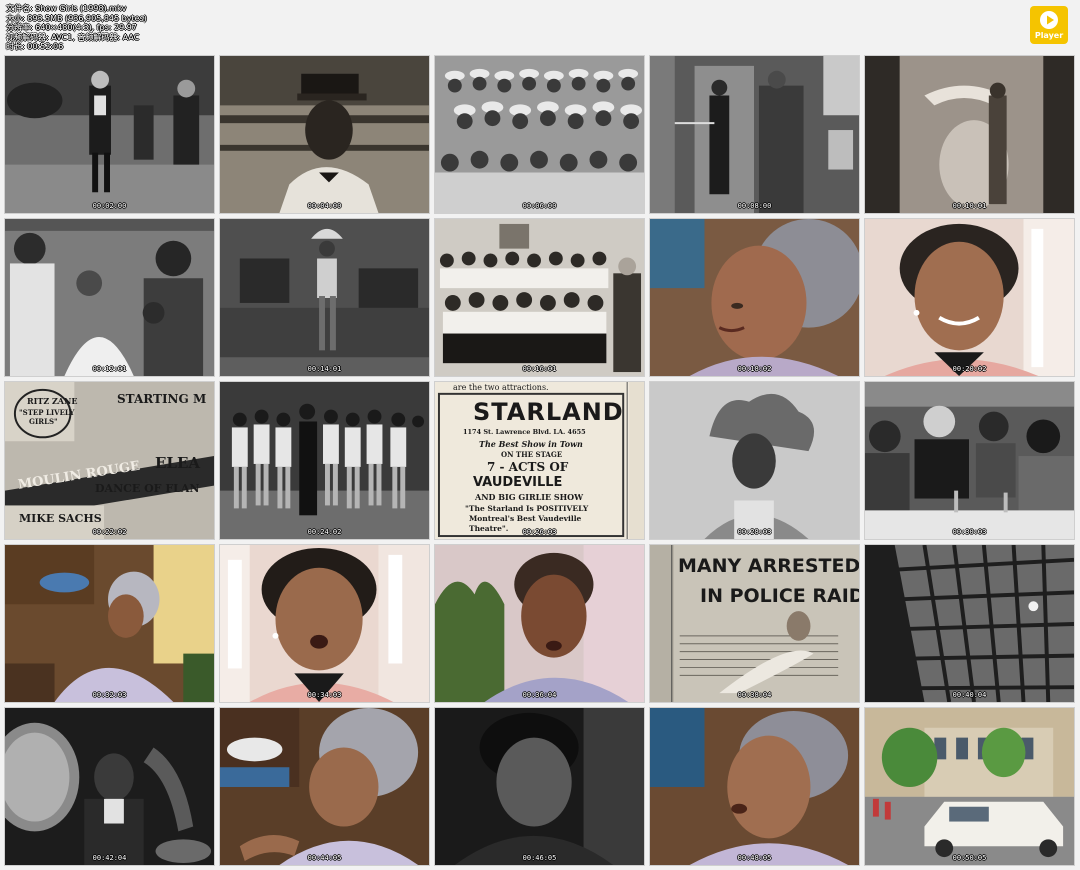 The image size is (1080, 870). I want to click on timestamp: 00:48:05, so click(754, 858).